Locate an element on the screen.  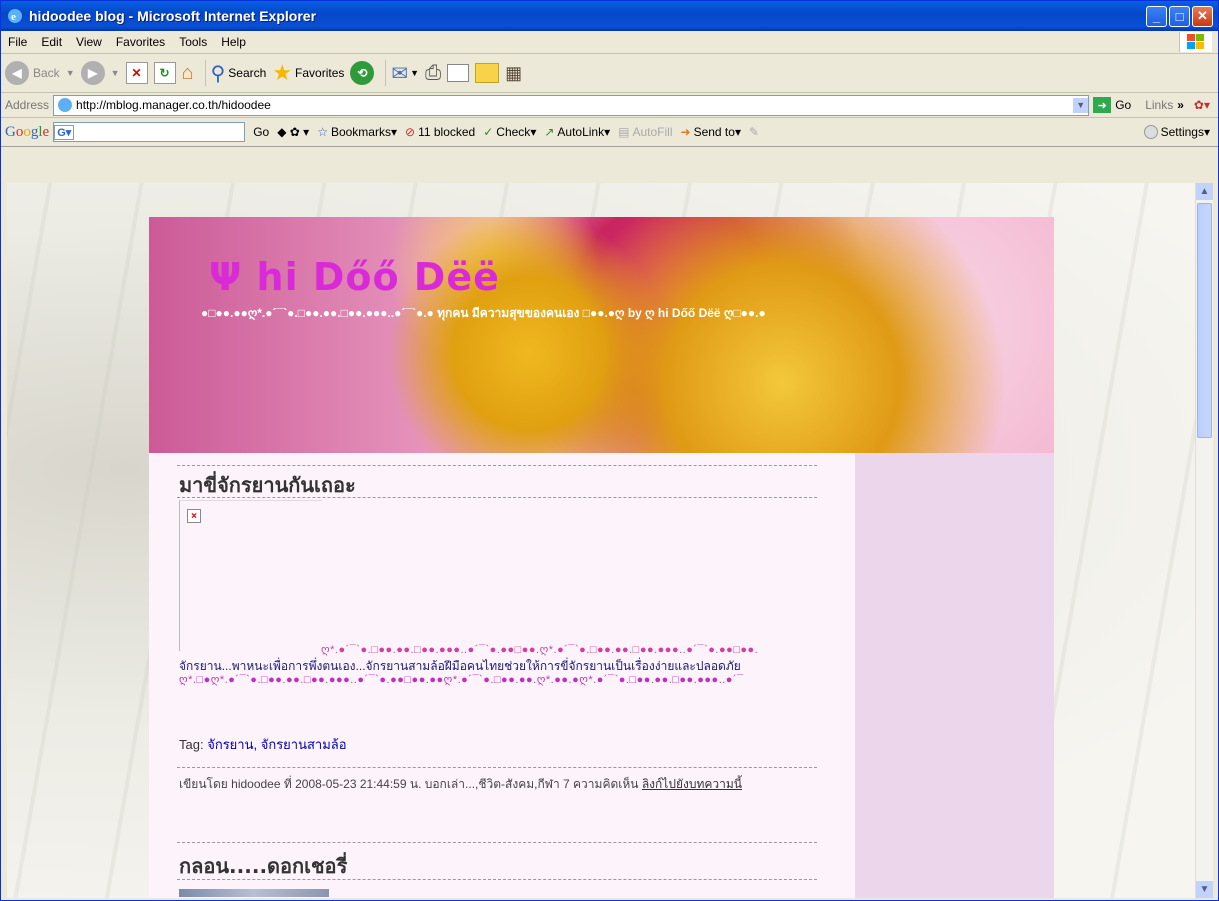
links-button: Links is located at coordinates (1159, 105).